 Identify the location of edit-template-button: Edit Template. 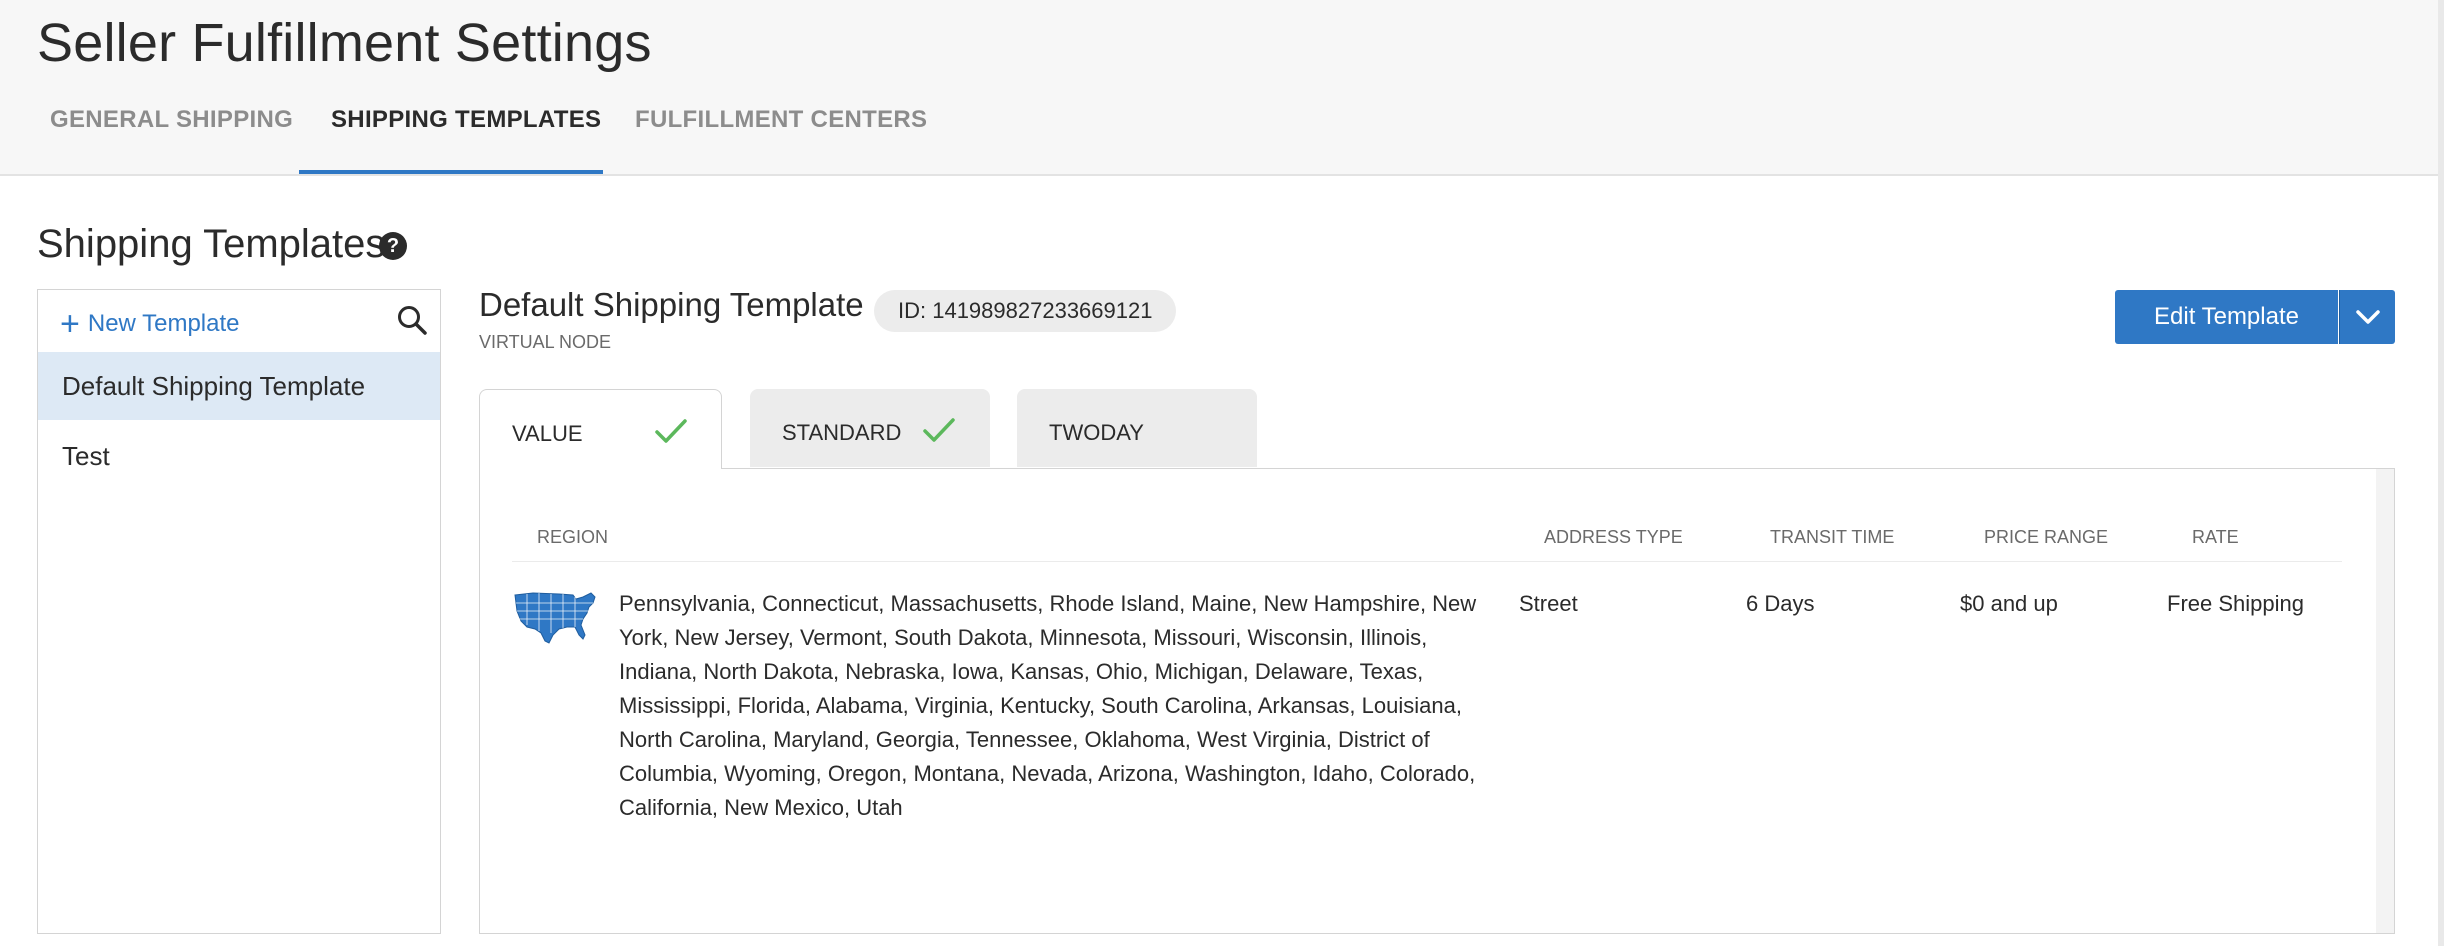
(2226, 317).